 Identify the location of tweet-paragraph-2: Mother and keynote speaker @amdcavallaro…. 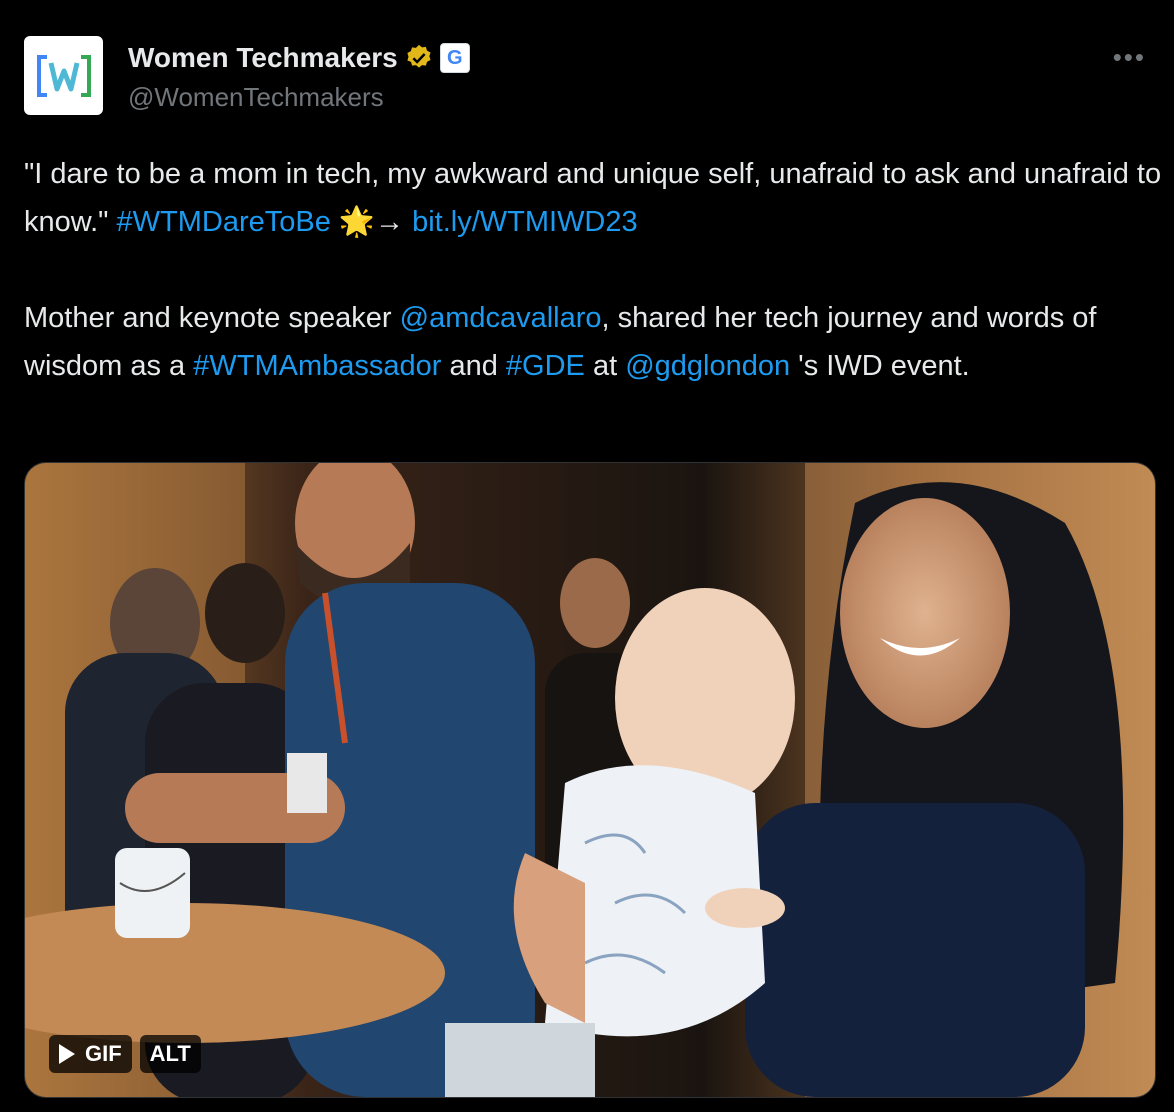
(594, 342).